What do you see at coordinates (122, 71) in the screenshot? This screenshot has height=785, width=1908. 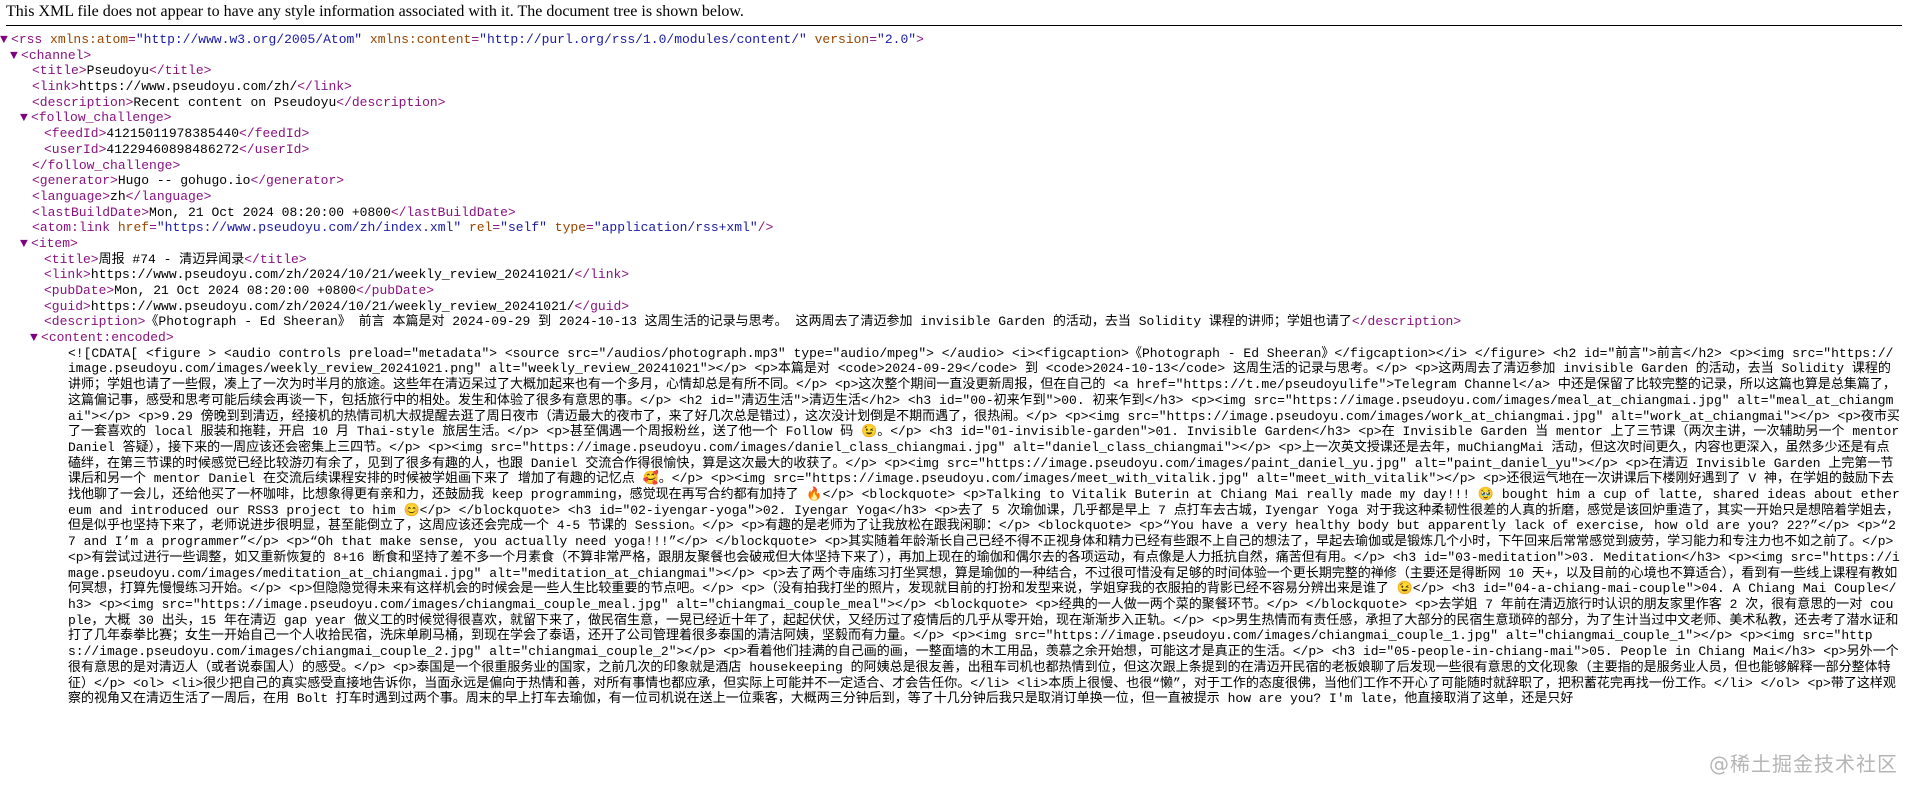 I see `channel-title: <title>Pseudoyu</title>` at bounding box center [122, 71].